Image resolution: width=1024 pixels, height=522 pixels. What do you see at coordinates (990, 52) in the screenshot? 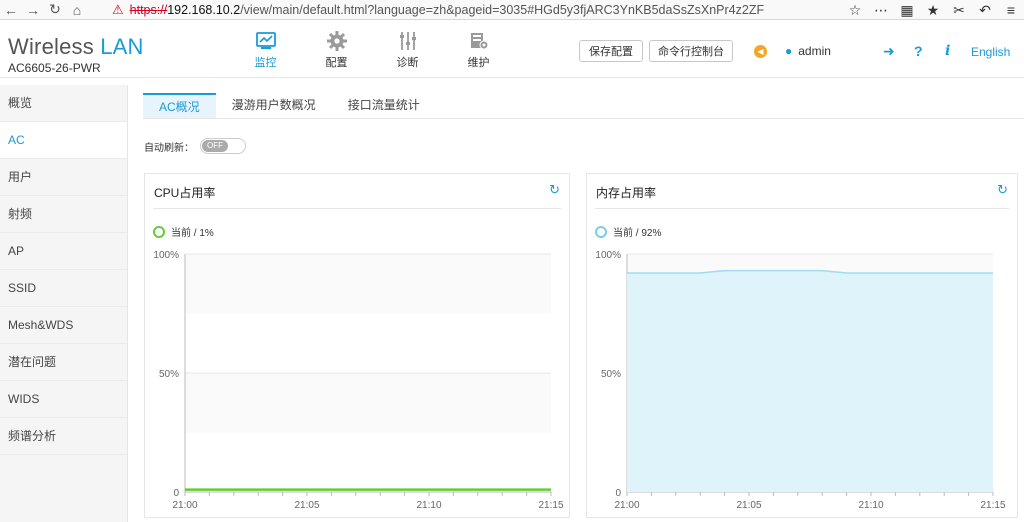
I see `language-switch: English` at bounding box center [990, 52].